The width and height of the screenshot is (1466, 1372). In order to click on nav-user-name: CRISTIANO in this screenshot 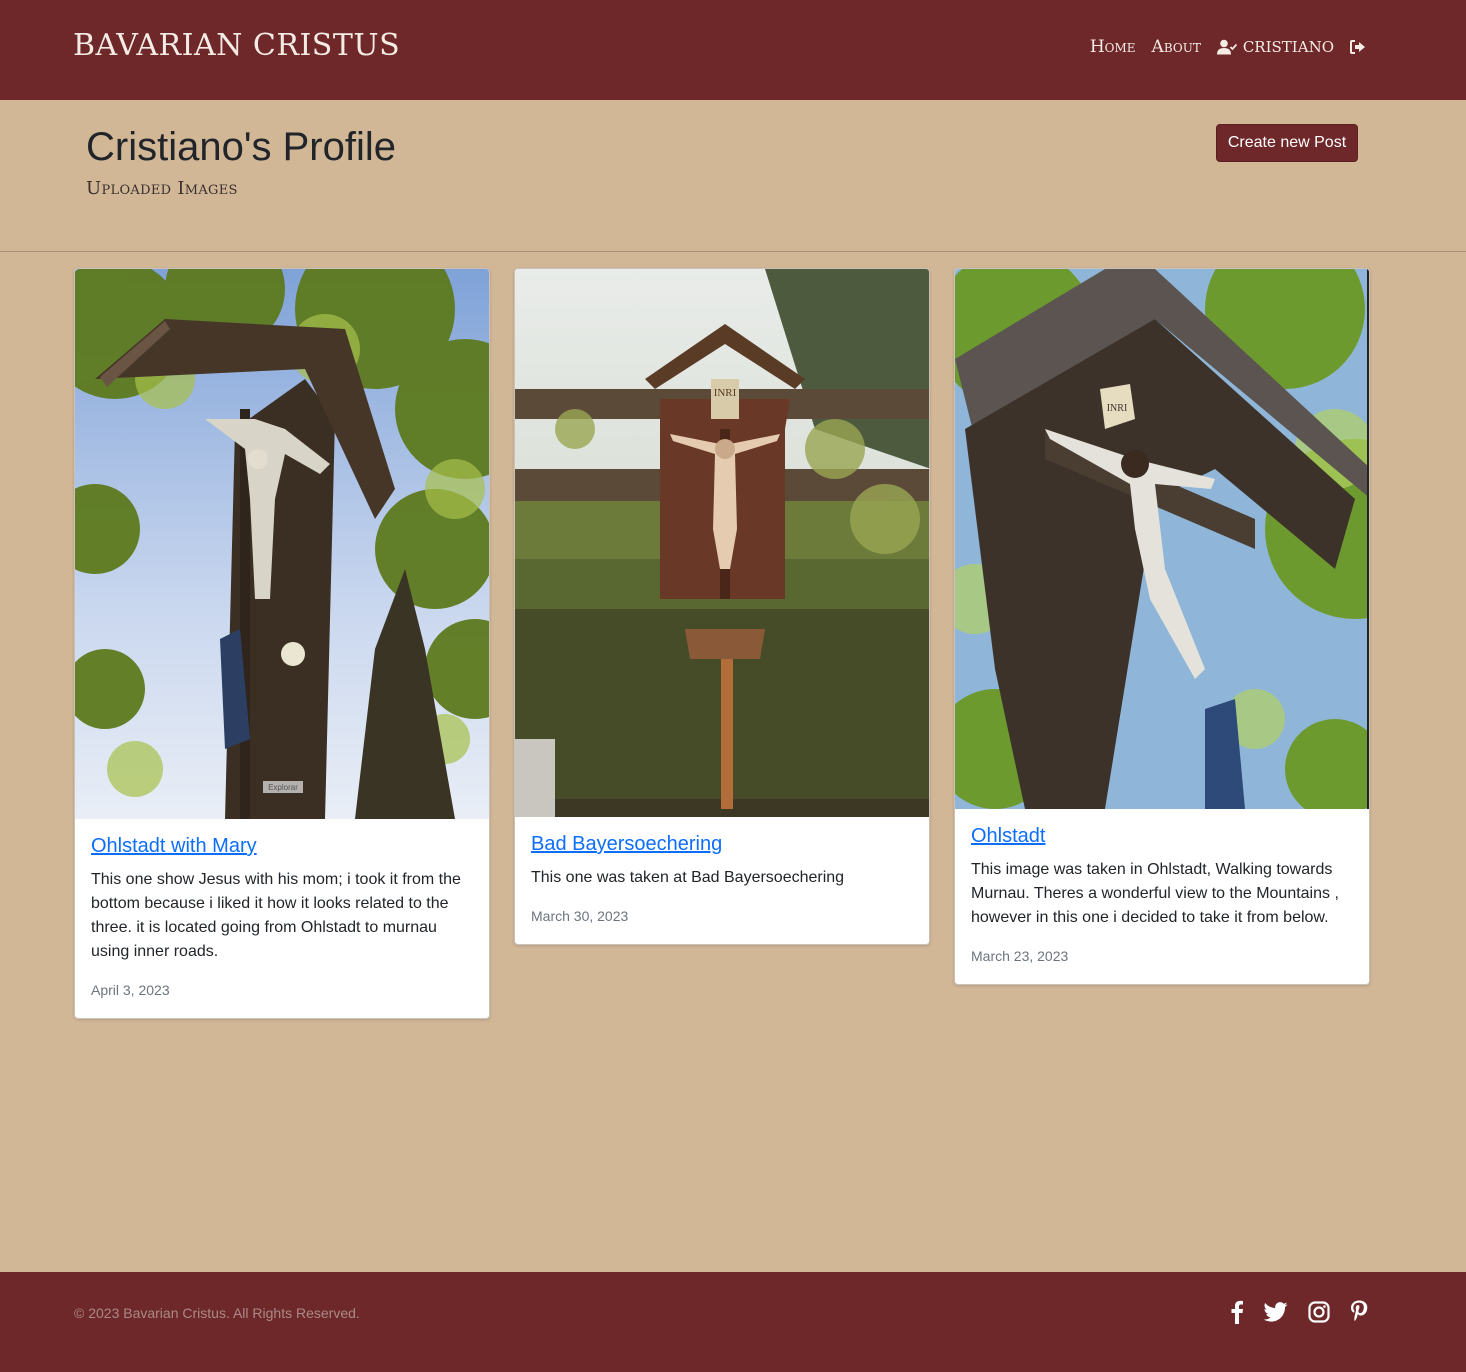, I will do `click(1288, 47)`.